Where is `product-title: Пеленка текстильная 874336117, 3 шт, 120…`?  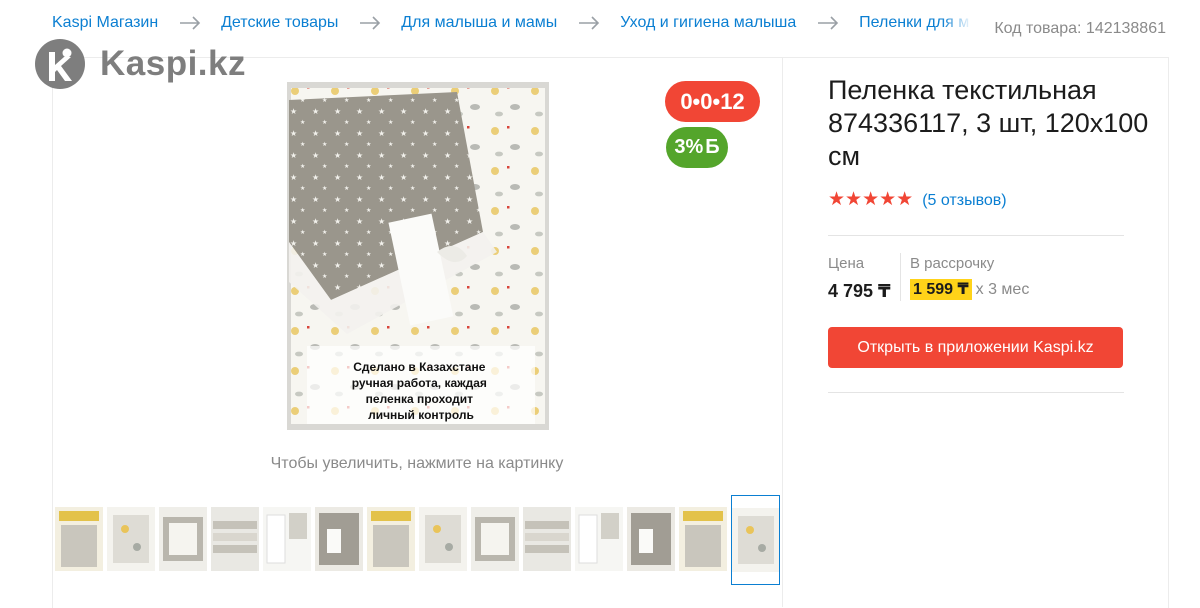 product-title: Пеленка текстильная 874336117, 3 шт, 120… is located at coordinates (988, 123).